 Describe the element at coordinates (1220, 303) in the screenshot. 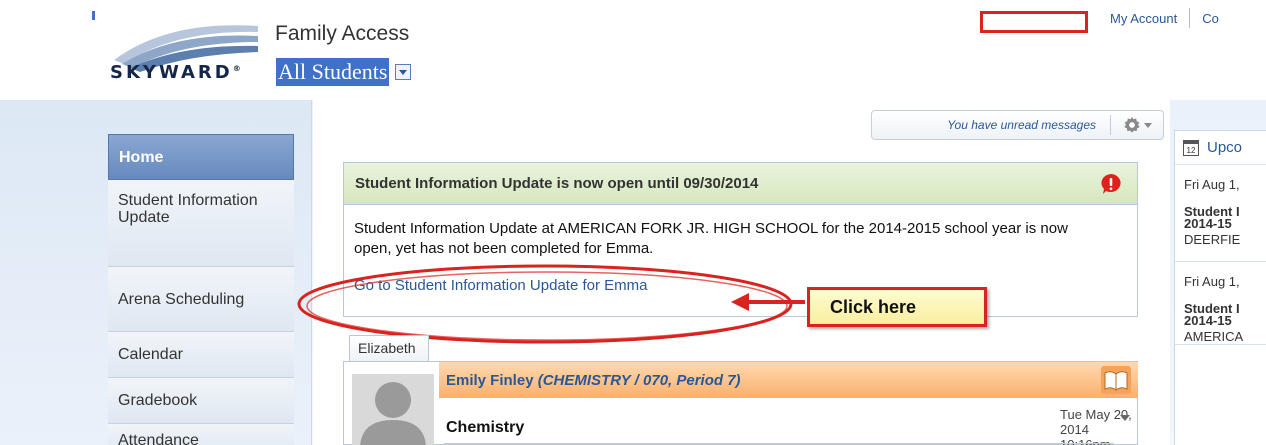

I see `upcoming-event: Fri Aug 1, Student I 2014-15 AMERICA` at that location.